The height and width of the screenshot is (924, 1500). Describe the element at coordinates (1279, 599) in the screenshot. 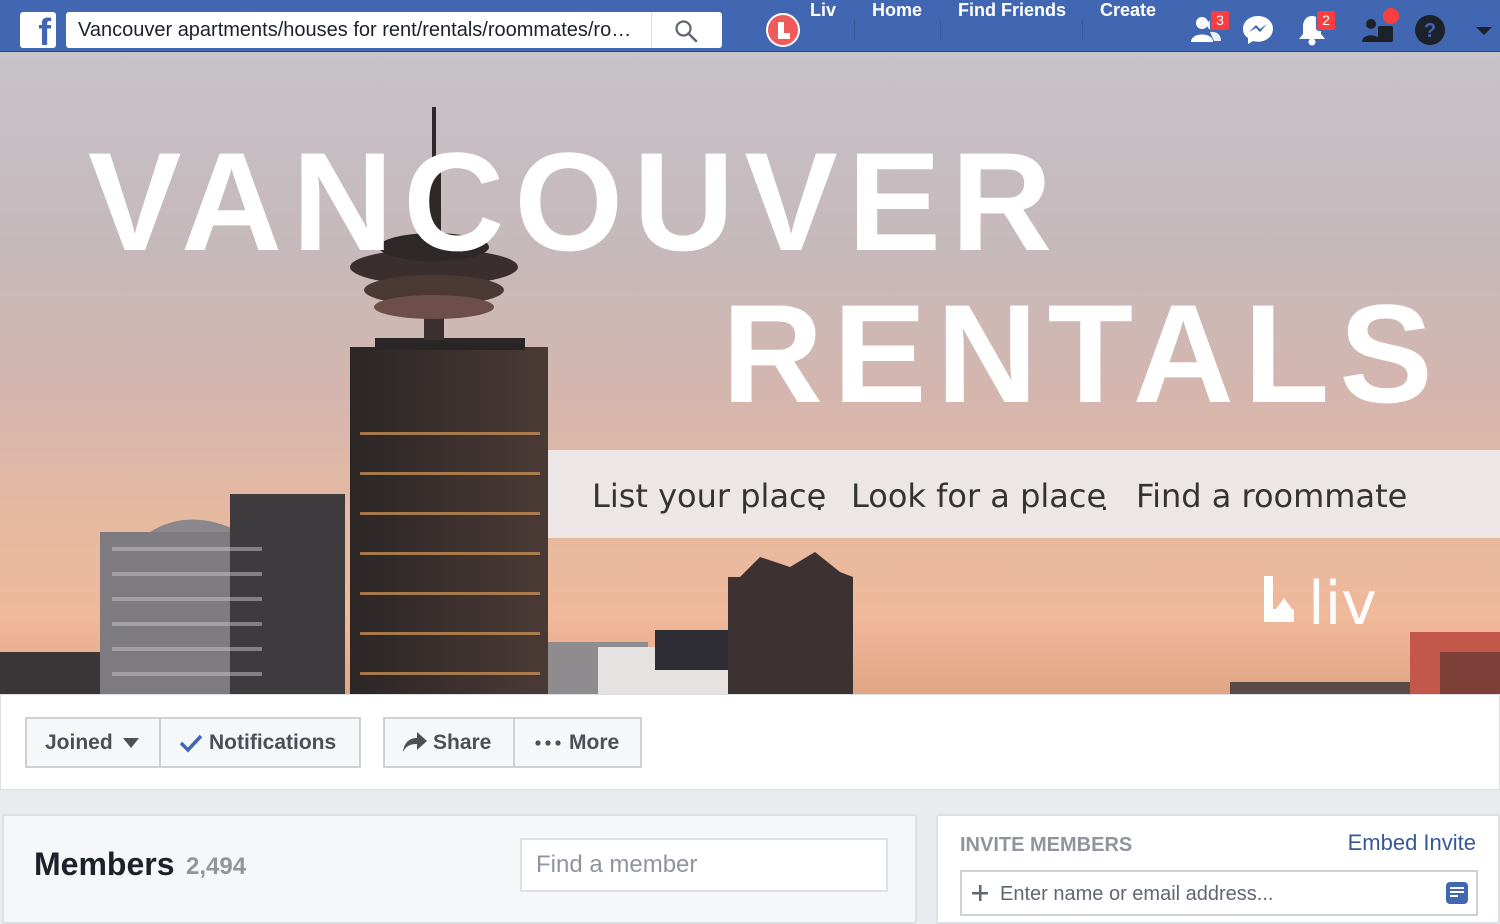

I see `liv-logo-mark` at that location.